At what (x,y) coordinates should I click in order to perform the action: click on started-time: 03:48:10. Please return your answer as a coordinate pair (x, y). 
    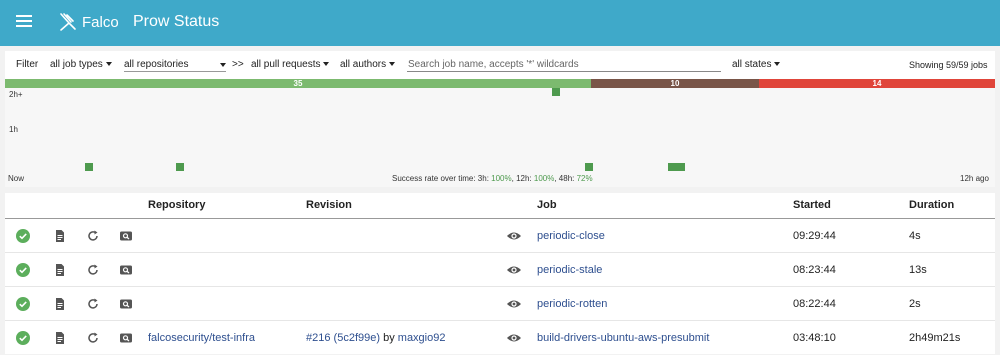
    Looking at the image, I should click on (814, 338).